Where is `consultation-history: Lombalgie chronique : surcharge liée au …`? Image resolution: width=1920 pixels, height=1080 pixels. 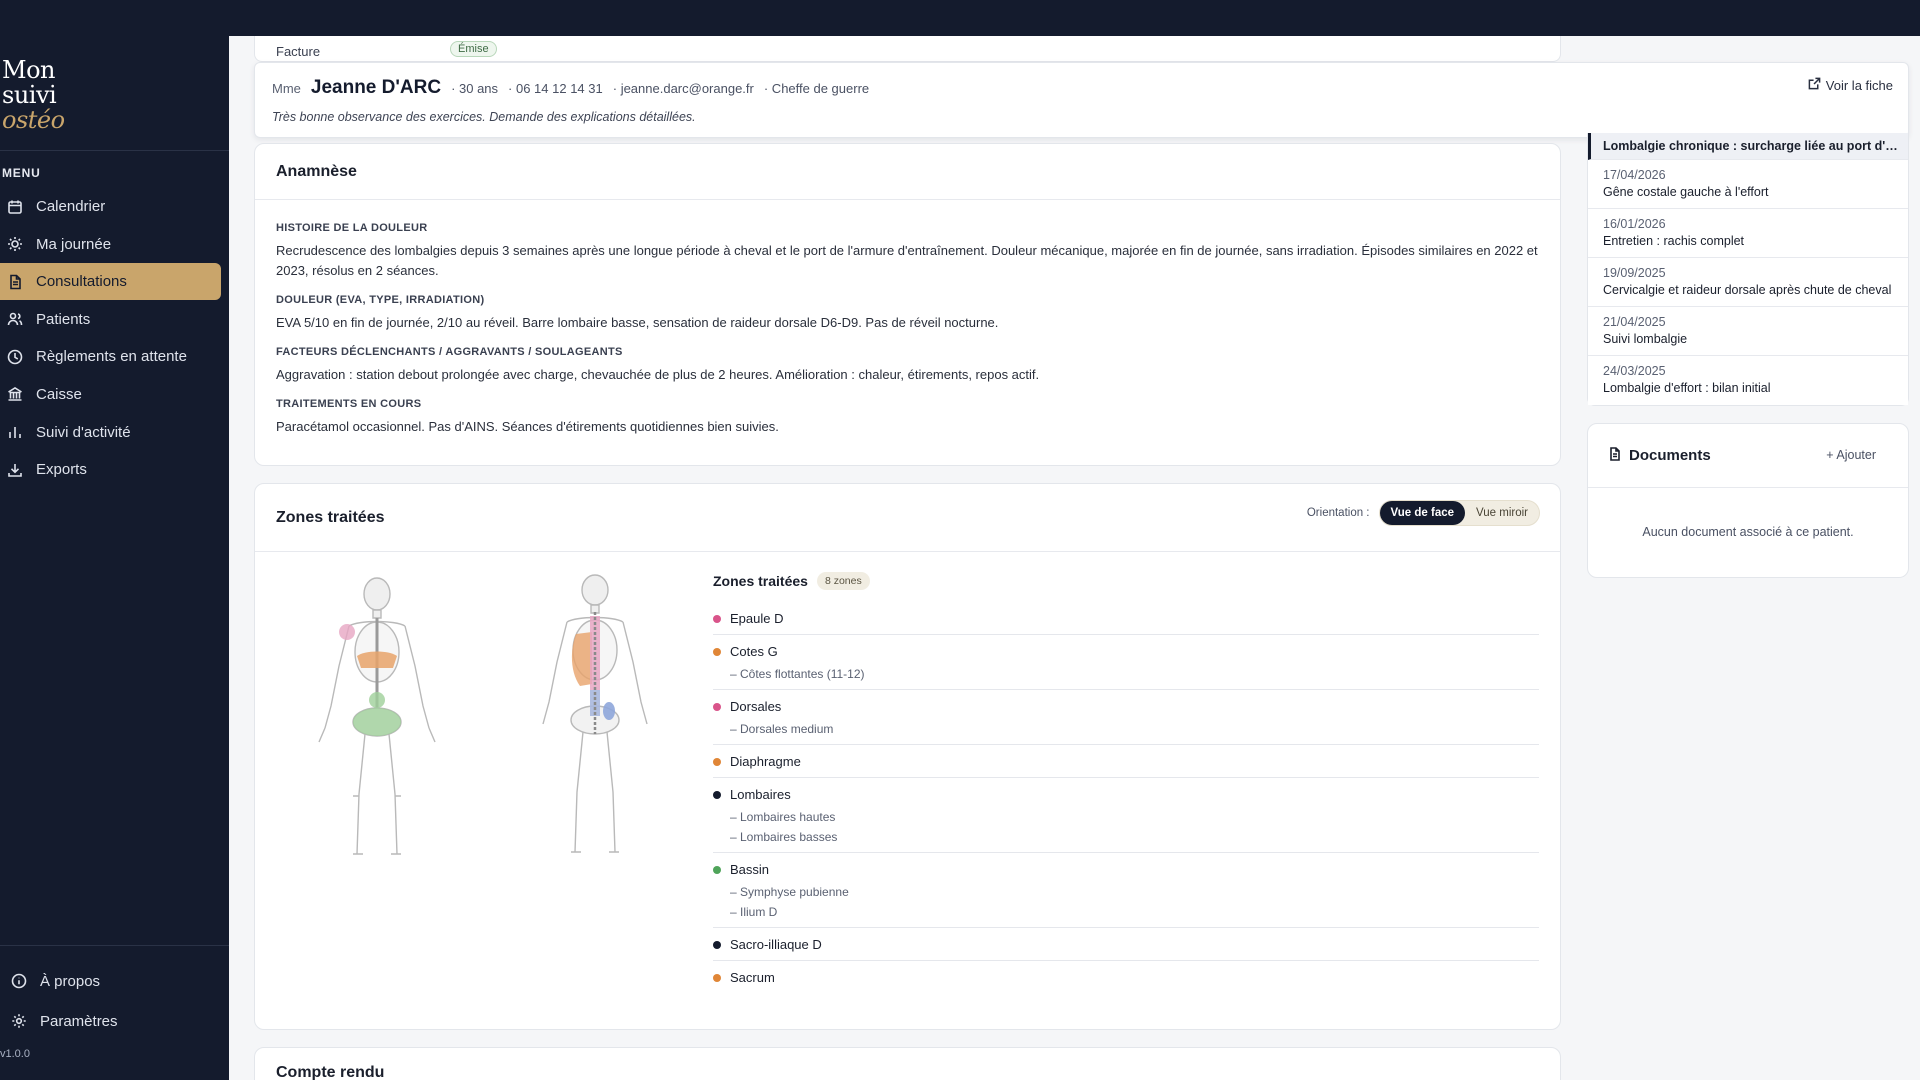 consultation-history: Lombalgie chronique : surcharge liée au … is located at coordinates (1748, 269).